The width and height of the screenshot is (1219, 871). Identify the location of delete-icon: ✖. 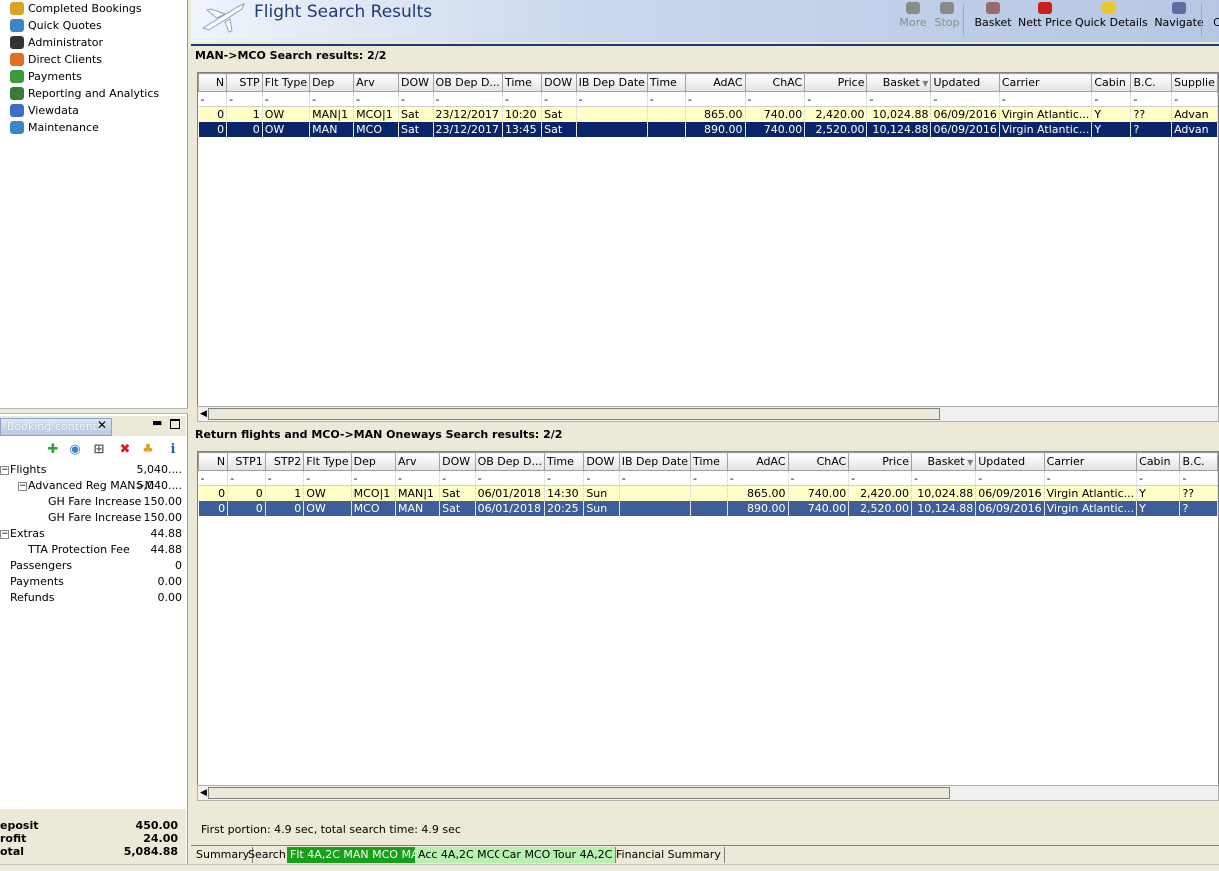
(125, 450).